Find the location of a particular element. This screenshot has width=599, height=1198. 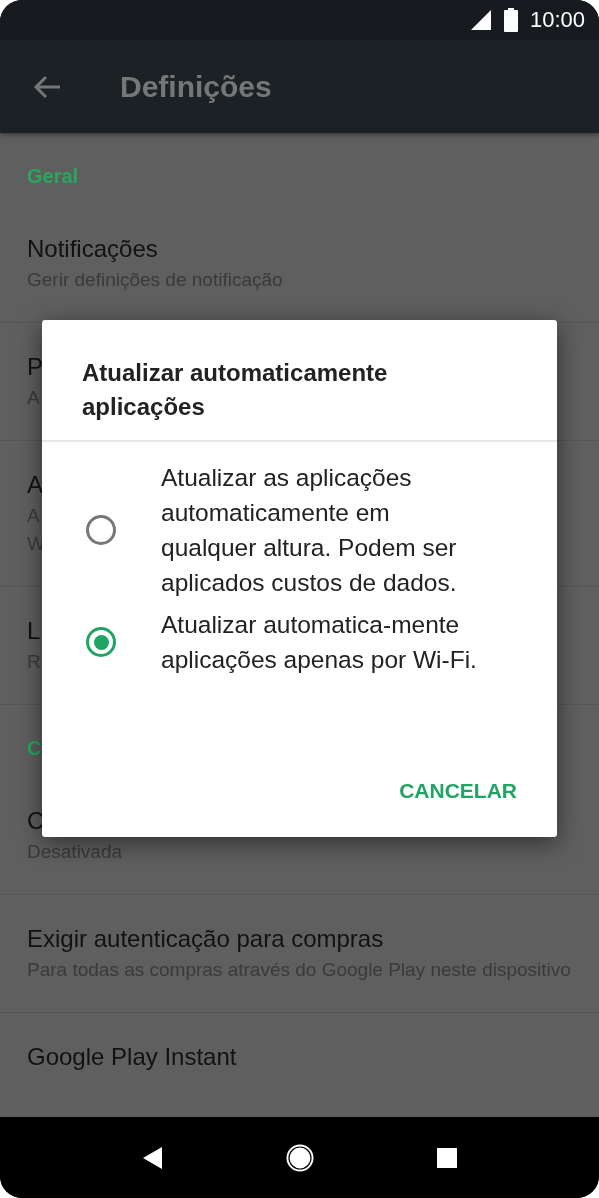

item-title: Google Play Instant is located at coordinates (132, 1057).